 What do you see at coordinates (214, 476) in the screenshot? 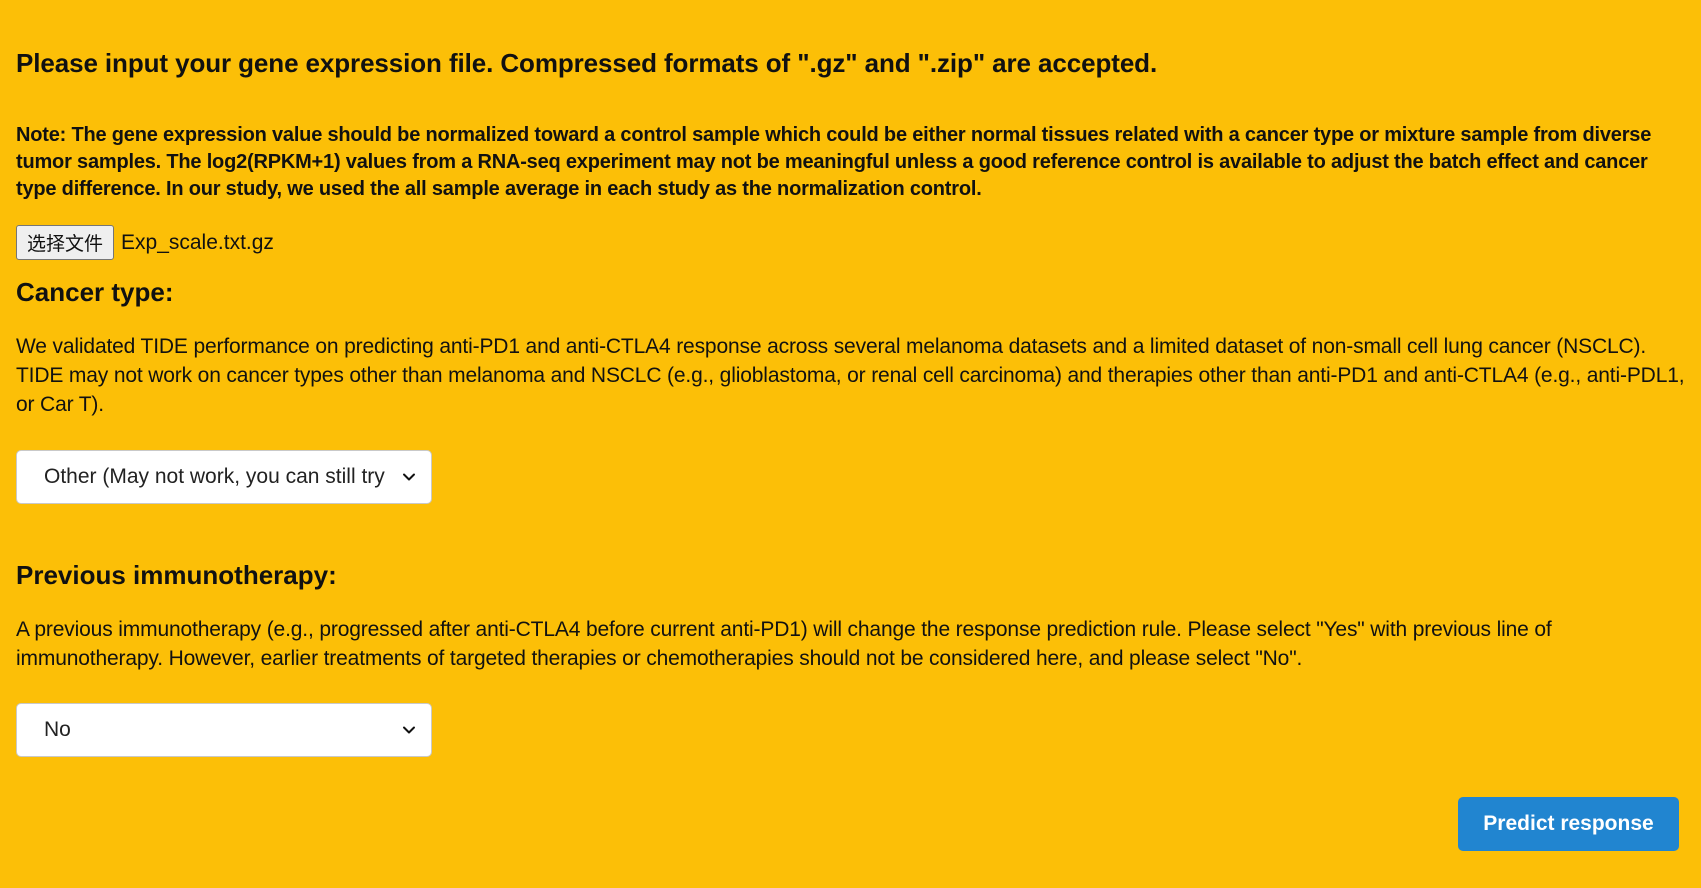
I see `cancer-type-selected-value: Other (May not work, you can still try` at bounding box center [214, 476].